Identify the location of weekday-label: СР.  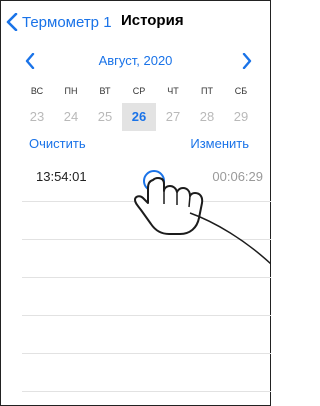
(139, 91).